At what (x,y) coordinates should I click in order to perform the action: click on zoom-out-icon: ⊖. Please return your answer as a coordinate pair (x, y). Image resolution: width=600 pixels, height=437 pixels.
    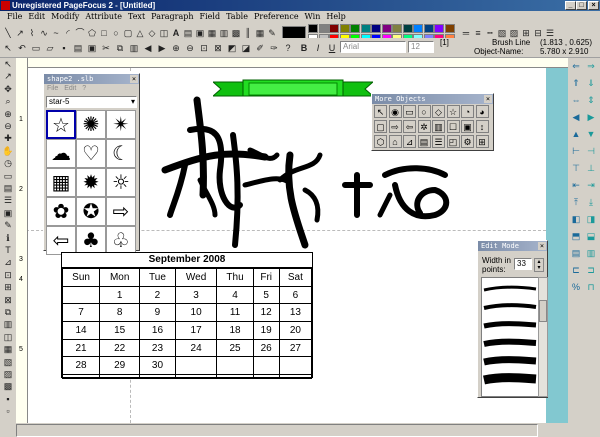
    Looking at the image, I should click on (8, 126).